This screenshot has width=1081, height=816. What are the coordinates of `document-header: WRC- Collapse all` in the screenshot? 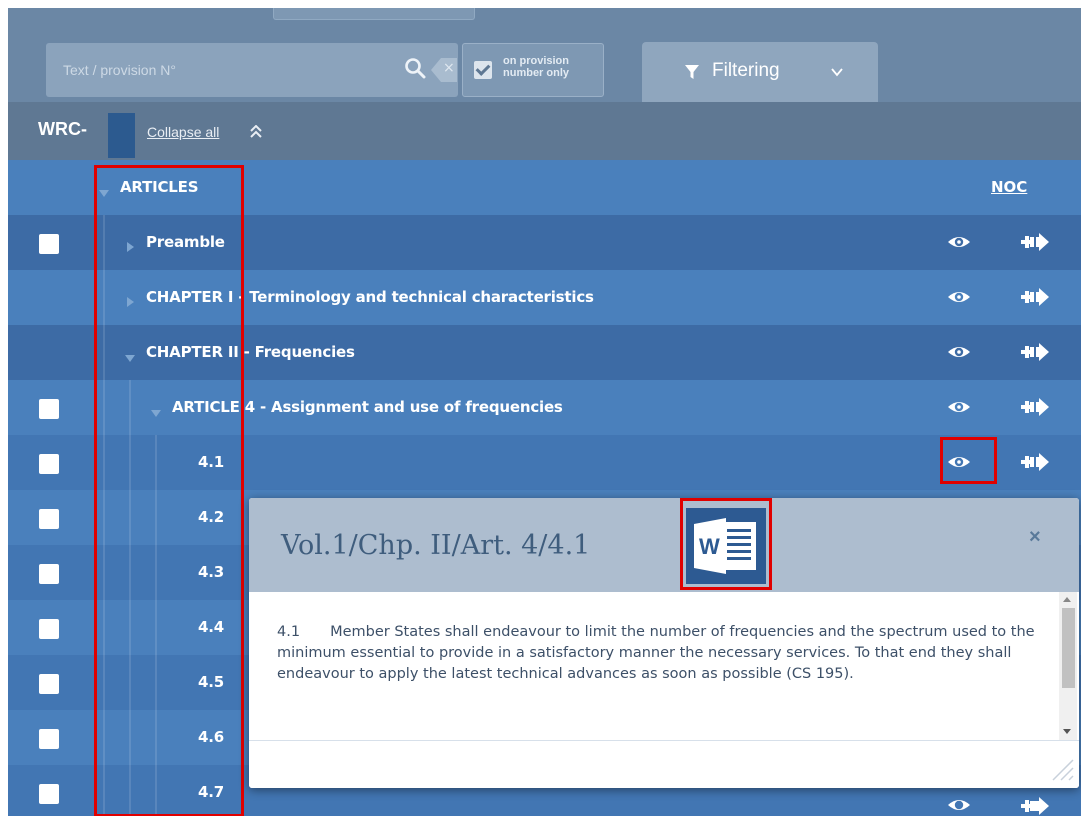 It's located at (544, 131).